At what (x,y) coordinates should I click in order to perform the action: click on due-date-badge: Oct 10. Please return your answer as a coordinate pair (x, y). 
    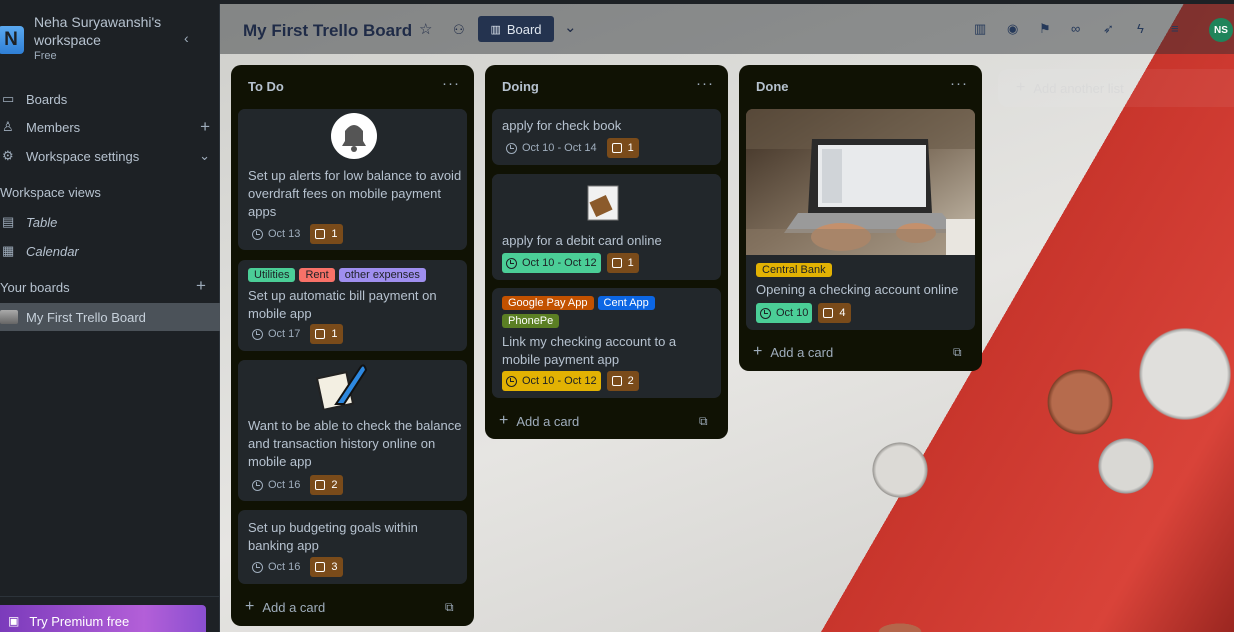
    Looking at the image, I should click on (784, 313).